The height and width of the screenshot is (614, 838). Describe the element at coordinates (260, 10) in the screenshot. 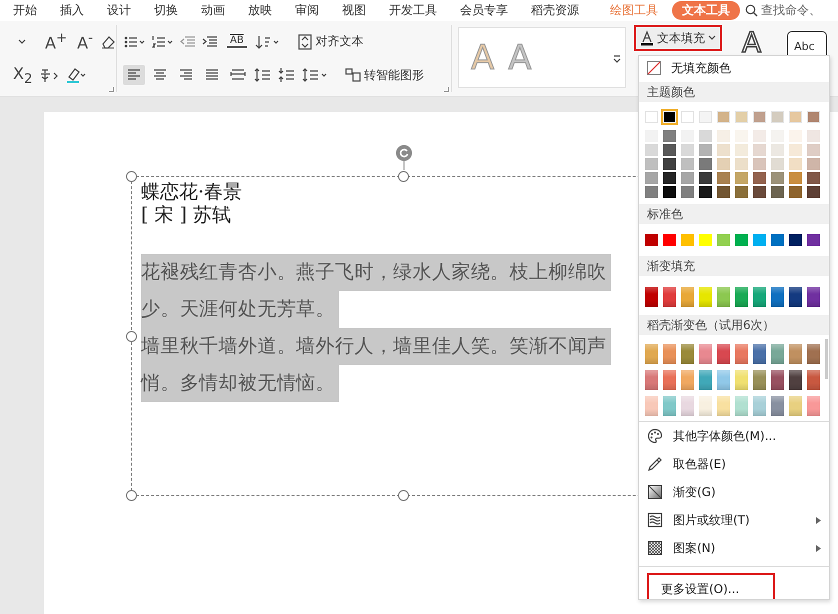

I see `menu-tab: 放映` at that location.